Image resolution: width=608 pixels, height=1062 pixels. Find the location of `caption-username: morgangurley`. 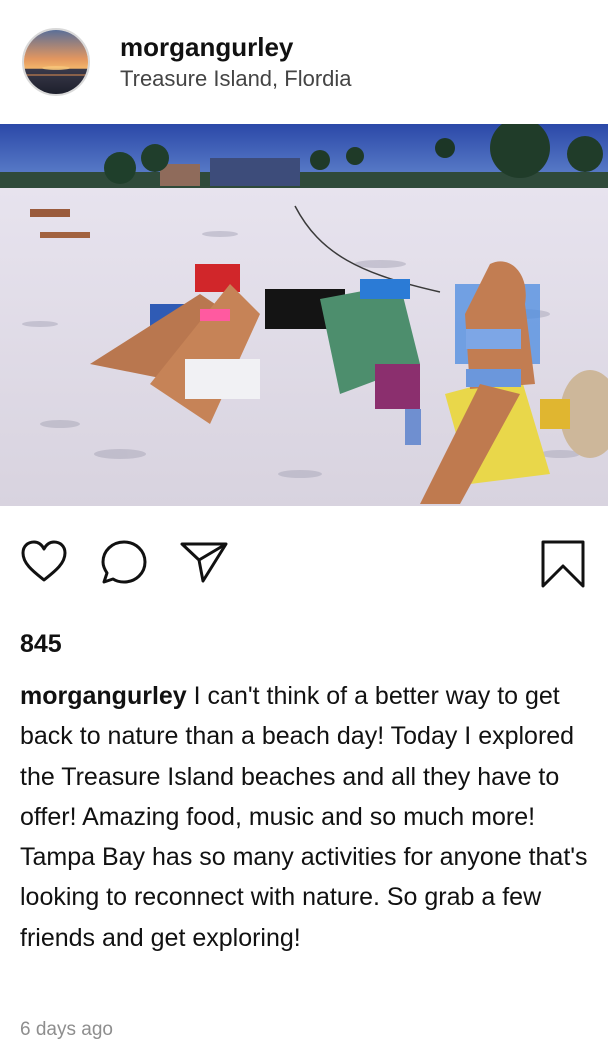

caption-username: morgangurley is located at coordinates (103, 696).